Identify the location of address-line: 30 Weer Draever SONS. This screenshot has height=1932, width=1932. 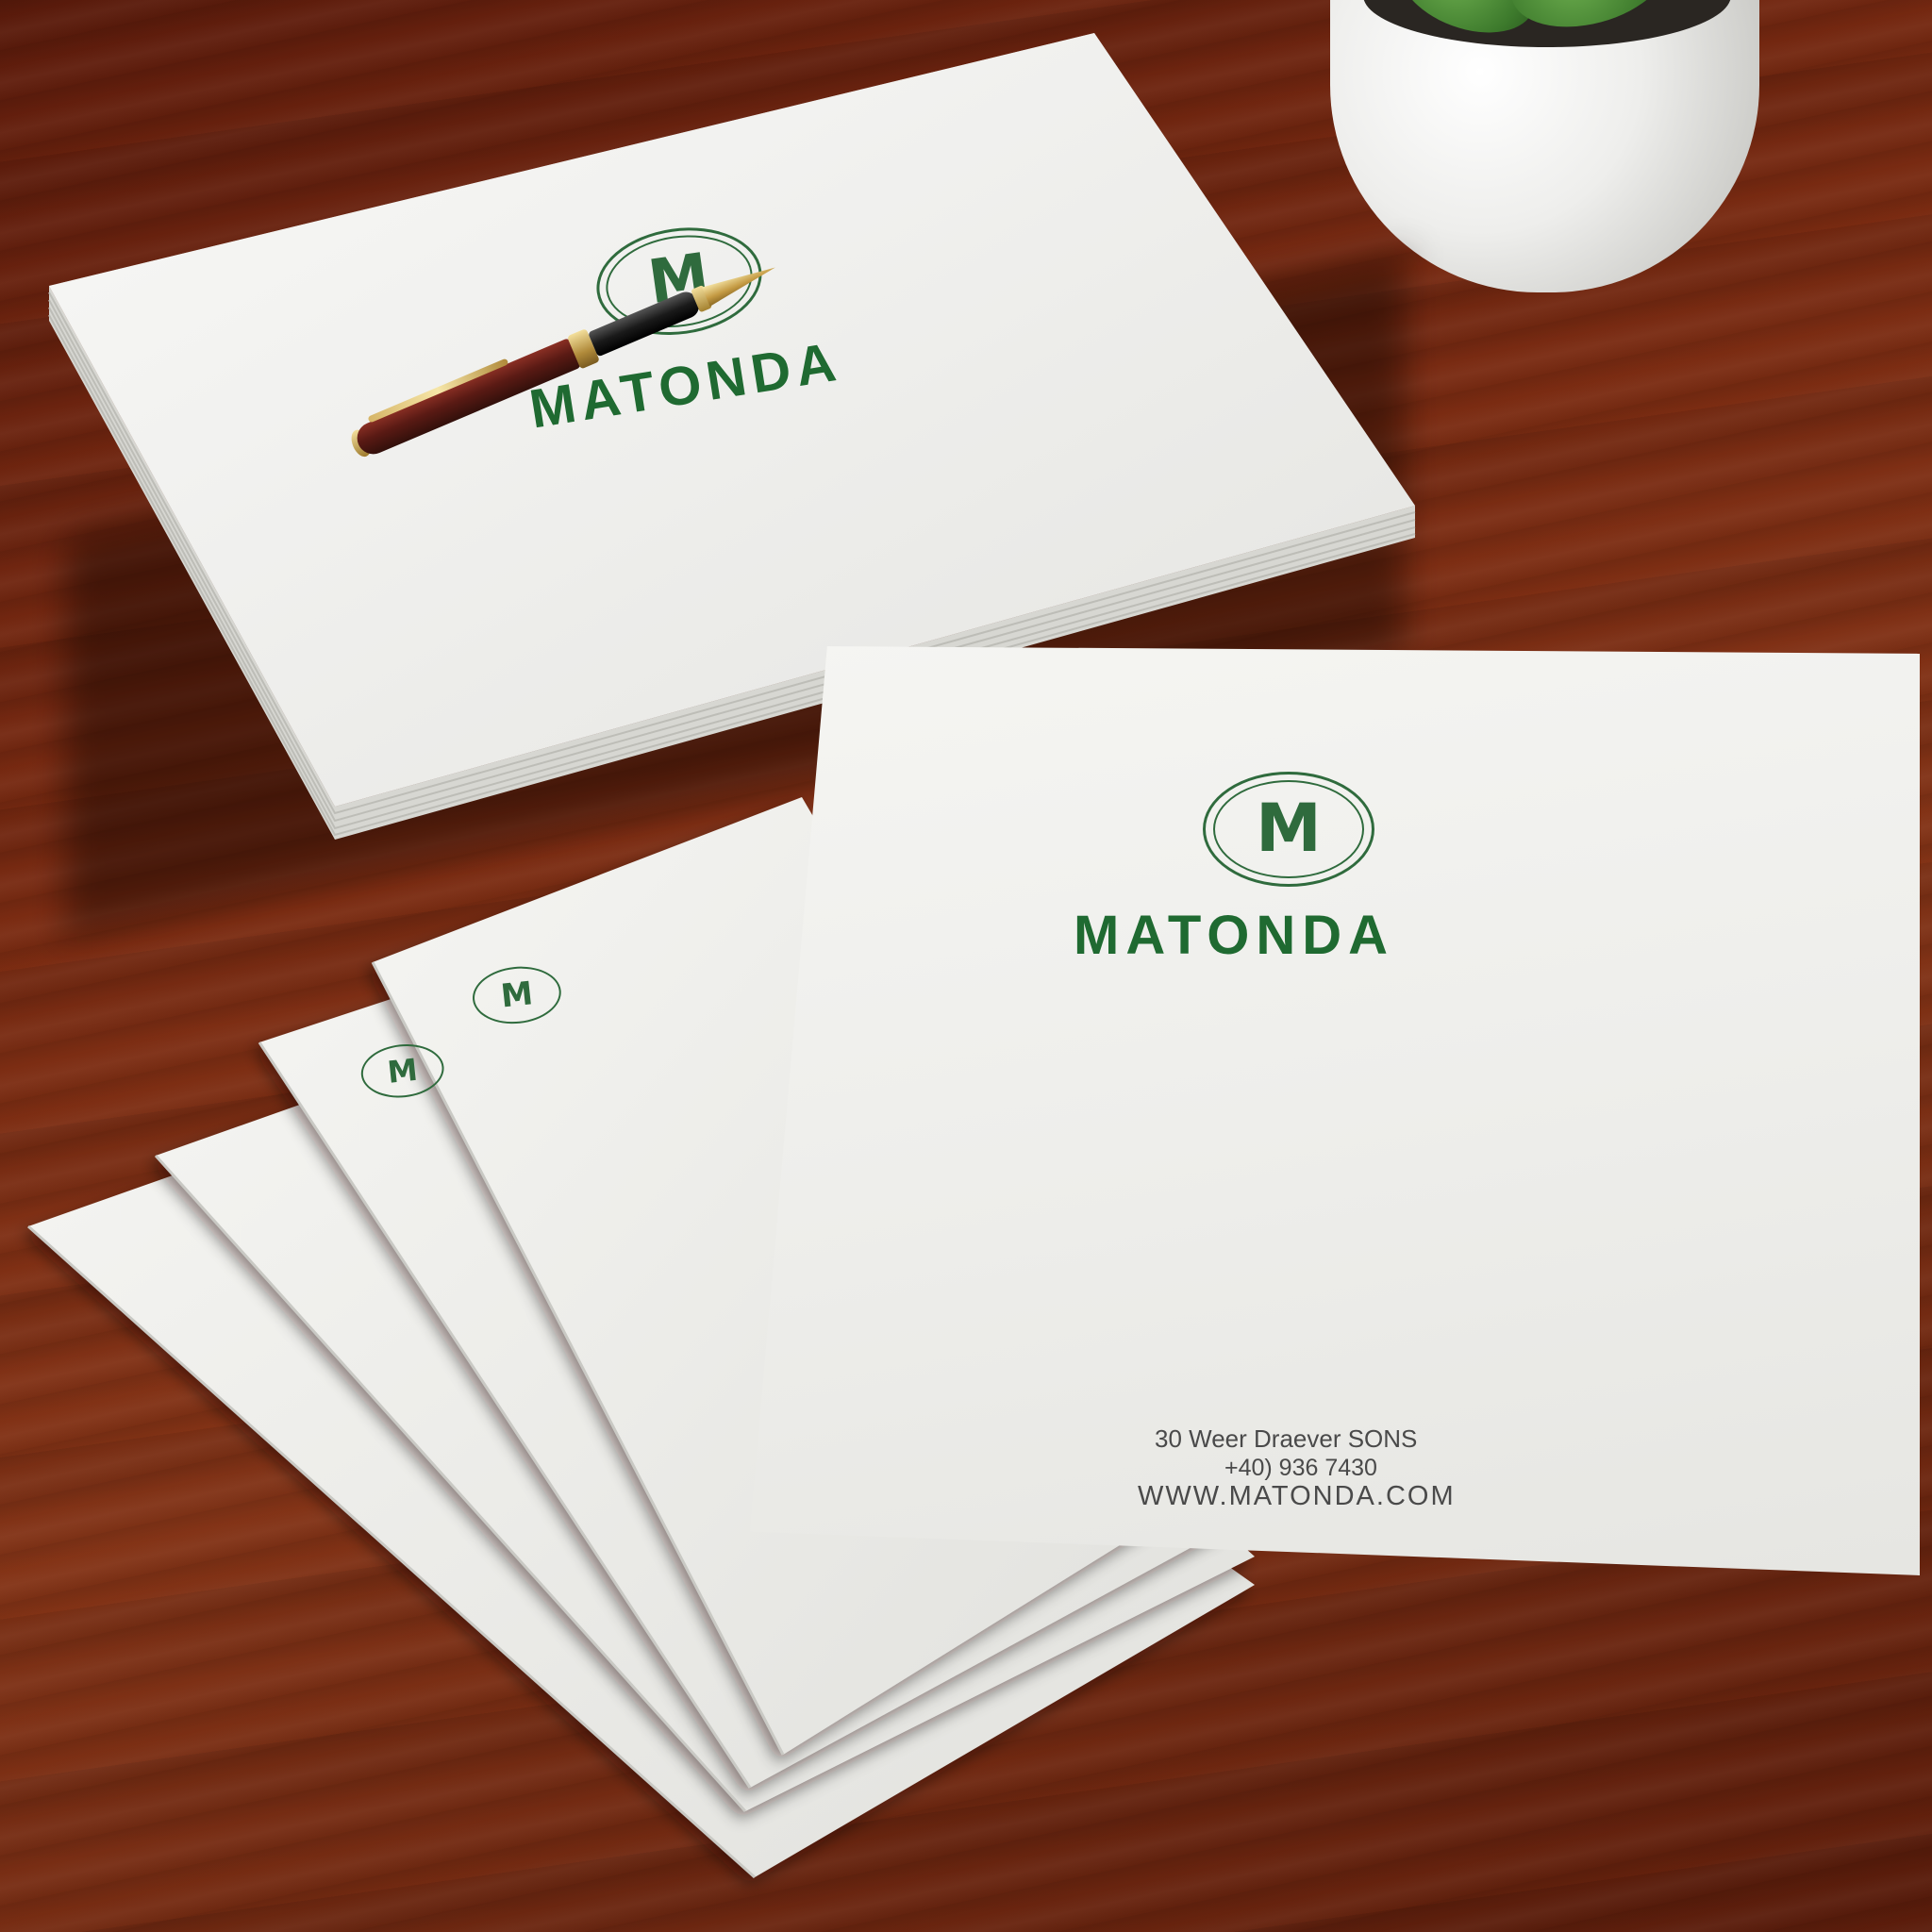
(1287, 1439).